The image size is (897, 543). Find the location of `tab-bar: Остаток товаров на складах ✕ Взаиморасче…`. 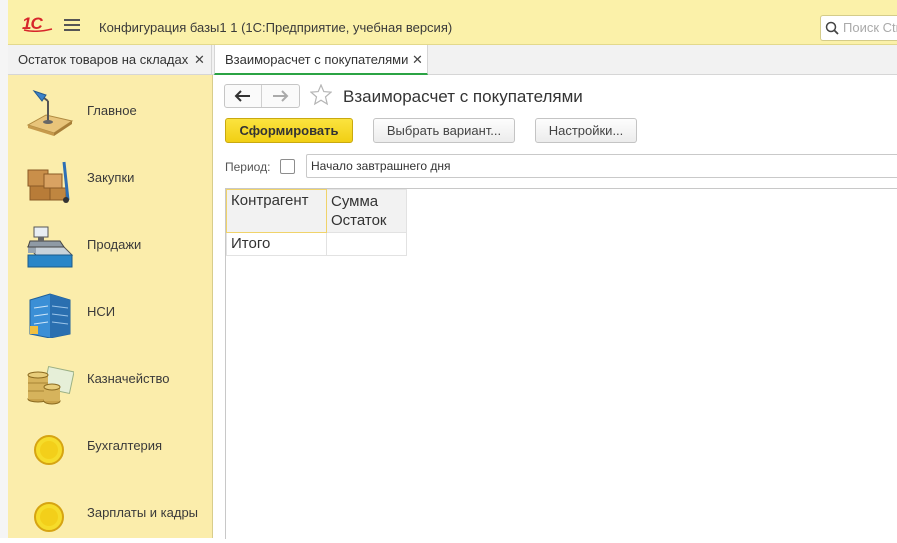

tab-bar: Остаток товаров на складах ✕ Взаиморасче… is located at coordinates (452, 60).